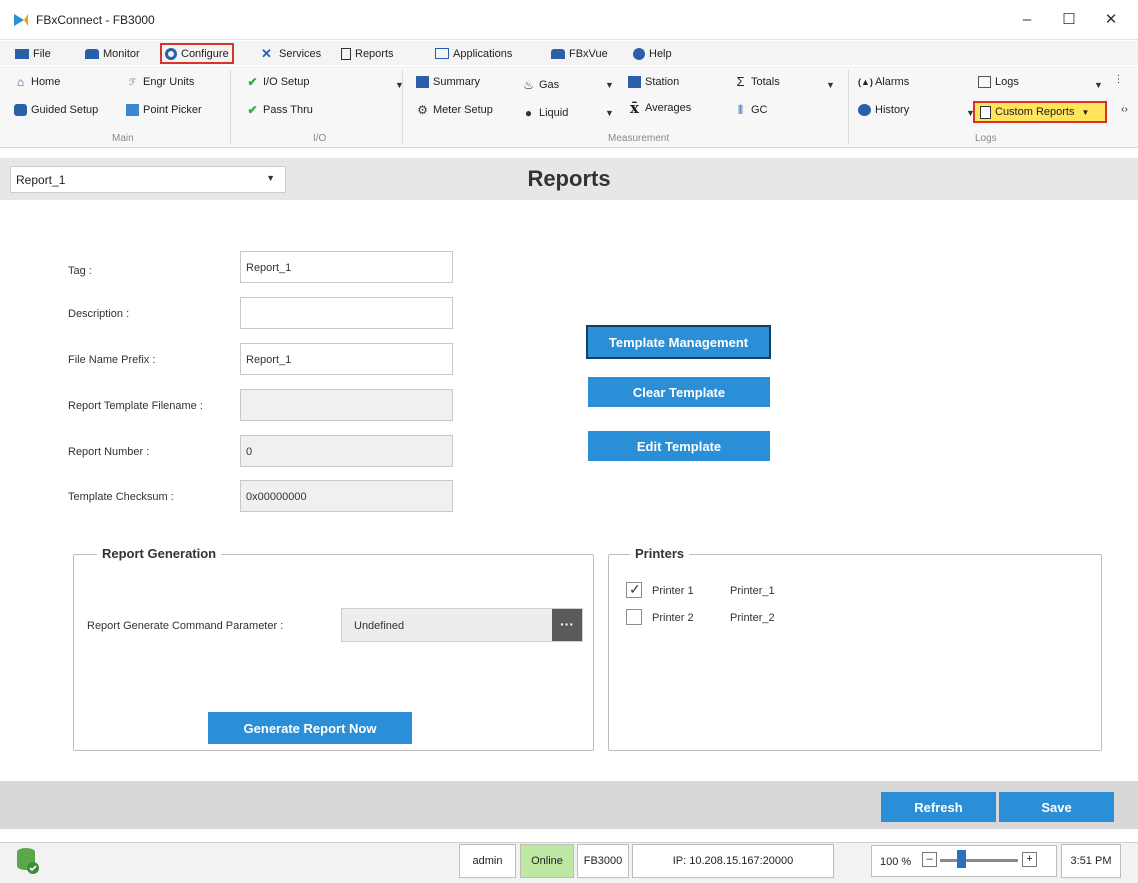  Describe the element at coordinates (37, 82) in the screenshot. I see `ribbon-home-button: ⌂ Home` at that location.